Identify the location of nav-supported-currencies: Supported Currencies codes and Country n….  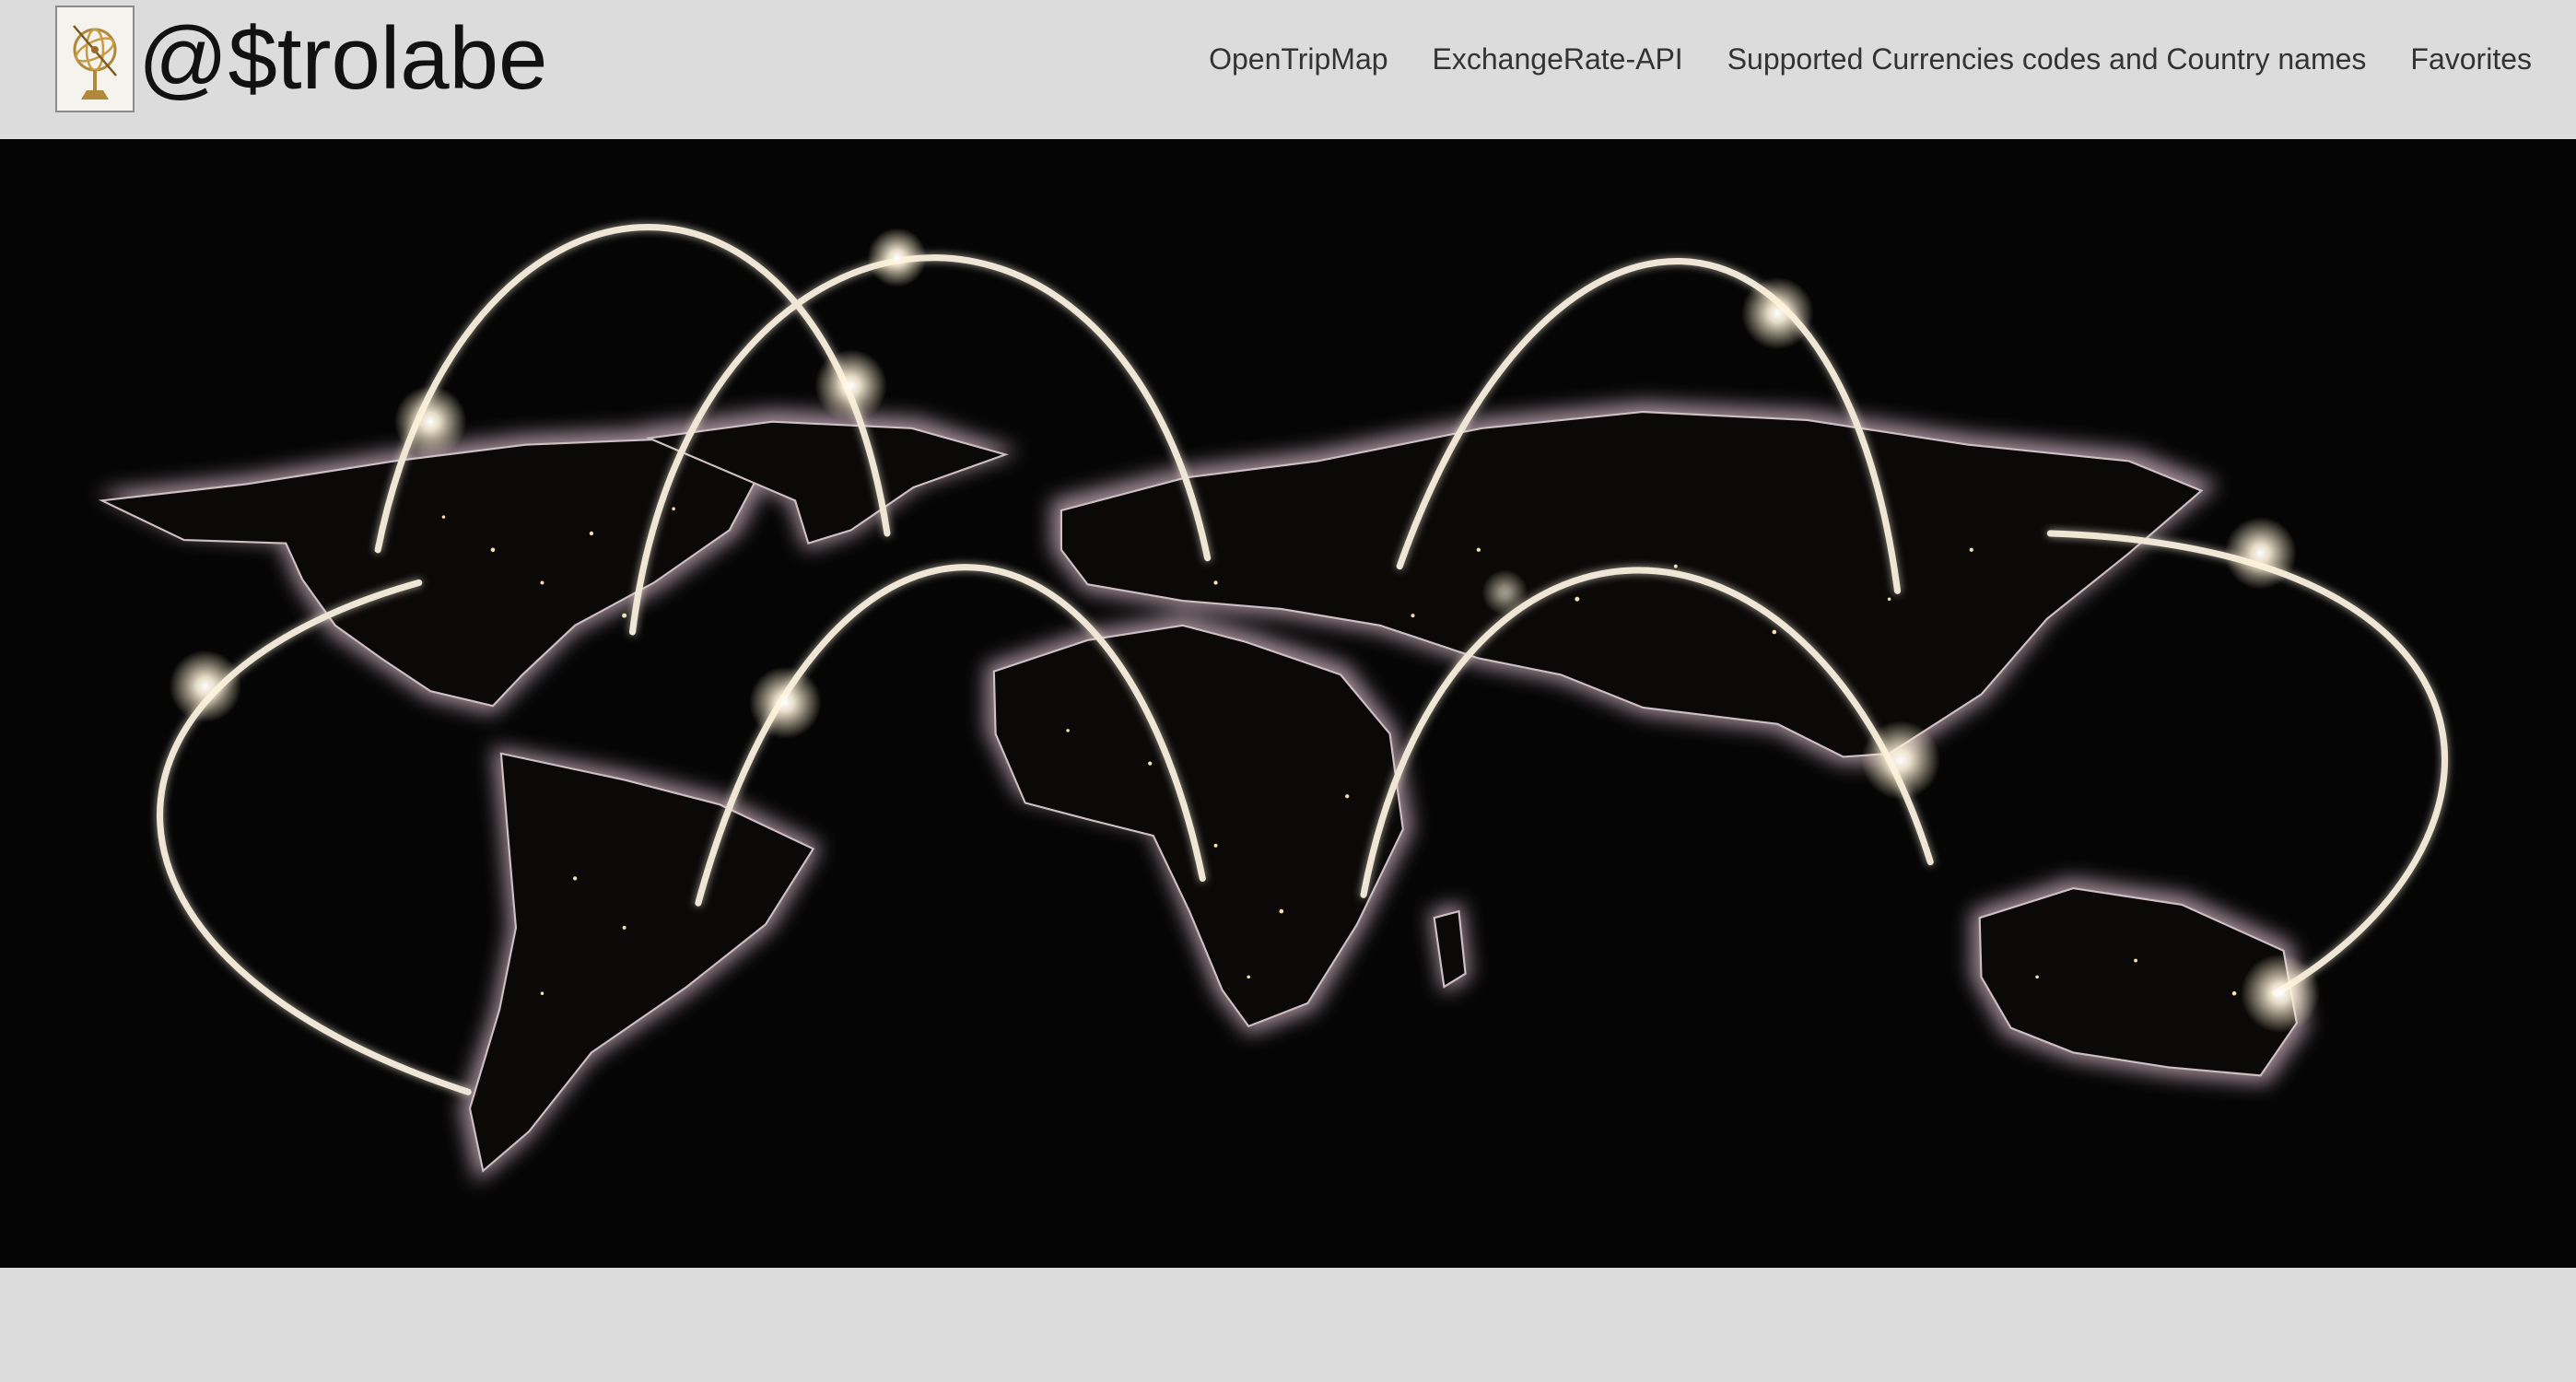
(2047, 59).